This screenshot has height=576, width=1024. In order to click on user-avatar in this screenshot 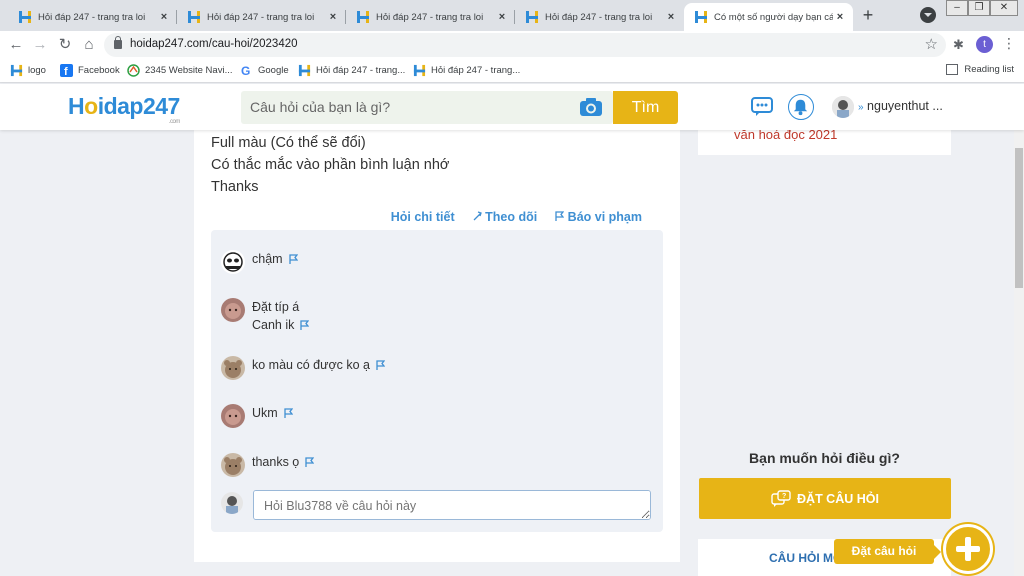, I will do `click(843, 107)`.